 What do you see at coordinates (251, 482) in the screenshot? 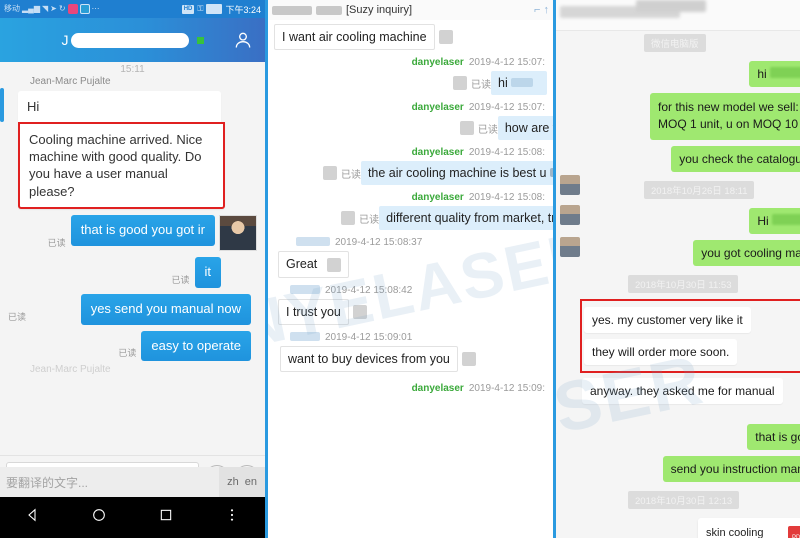
I see `lang-to-button: en` at bounding box center [251, 482].